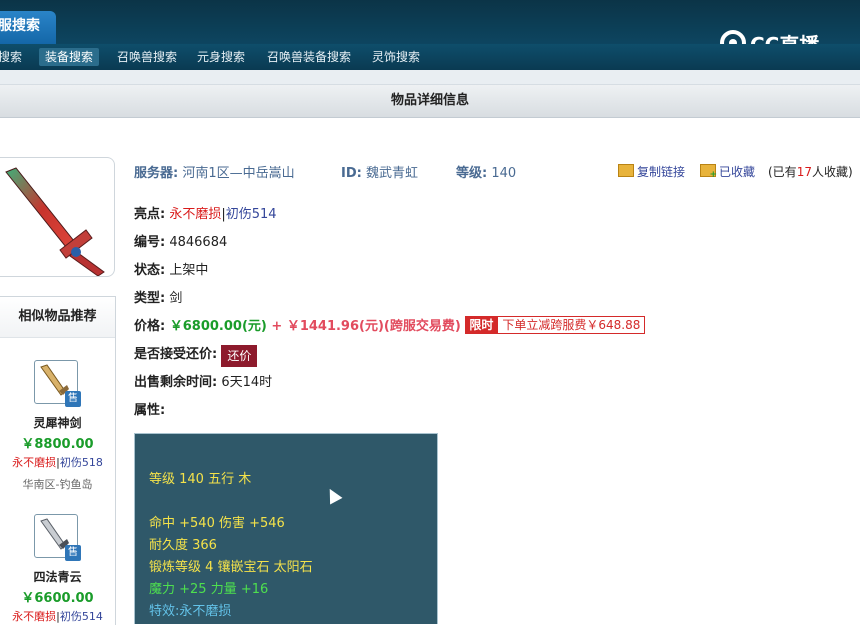 This screenshot has width=860, height=625. What do you see at coordinates (57, 422) in the screenshot?
I see `rec-item-1-name: 灵犀神剑` at bounding box center [57, 422].